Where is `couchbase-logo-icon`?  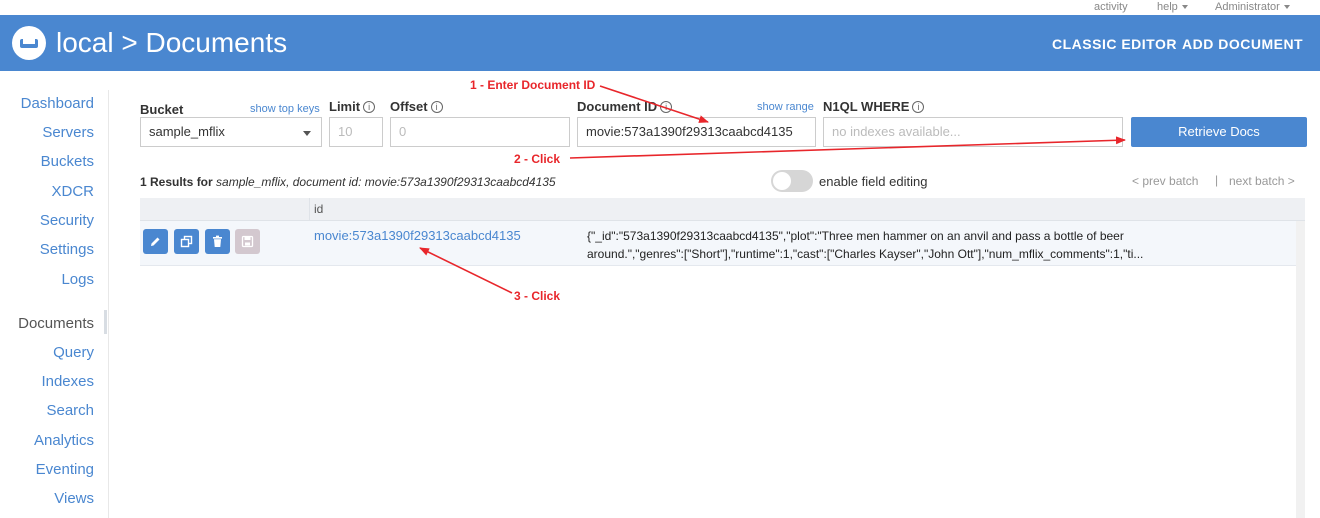 couchbase-logo-icon is located at coordinates (29, 43).